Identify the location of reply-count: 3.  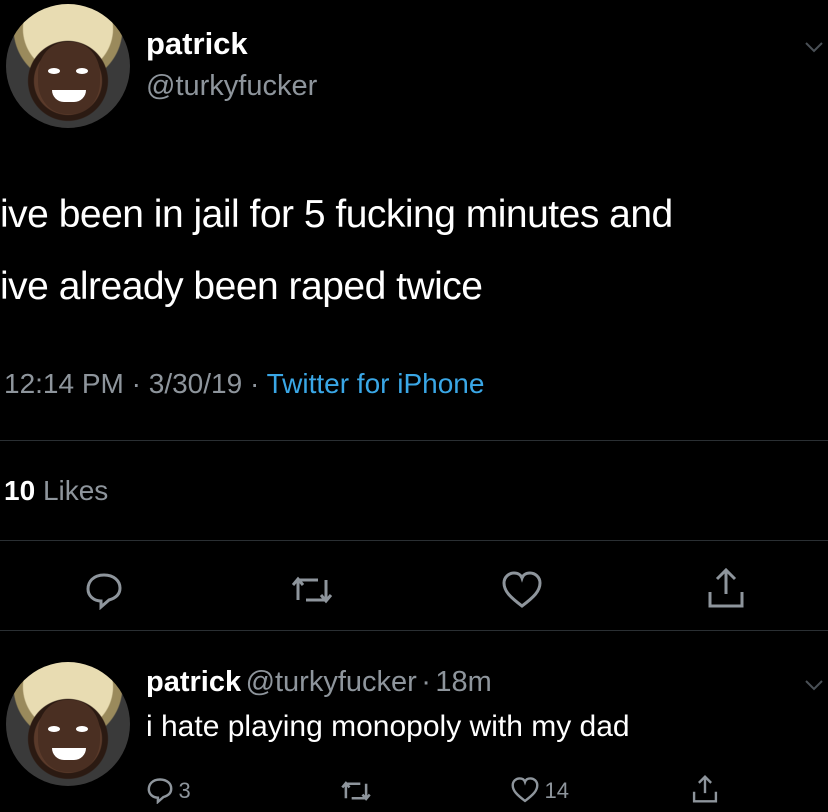
(184, 790).